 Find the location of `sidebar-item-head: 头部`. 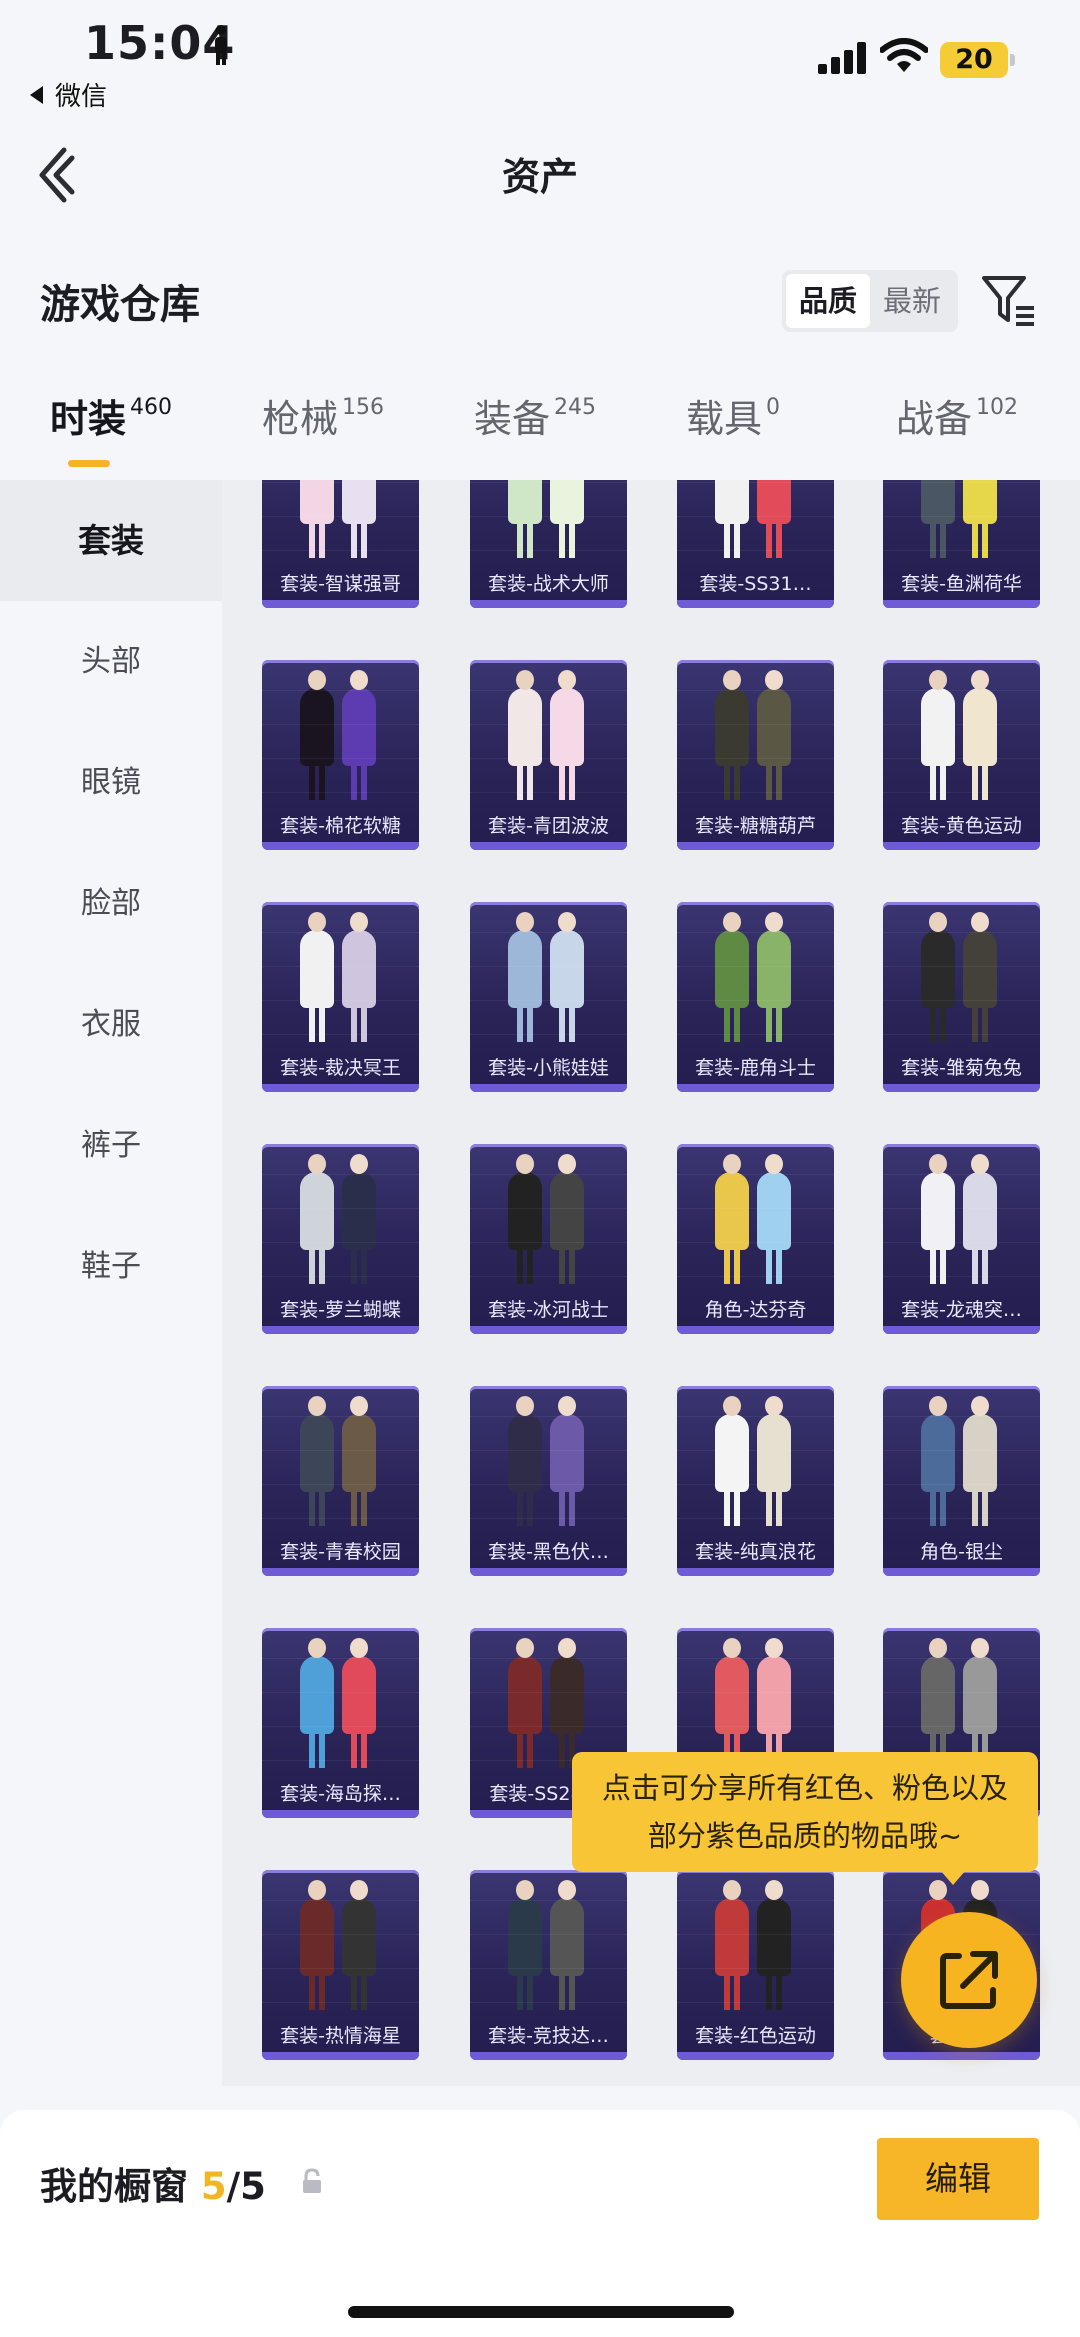

sidebar-item-head: 头部 is located at coordinates (111, 661).